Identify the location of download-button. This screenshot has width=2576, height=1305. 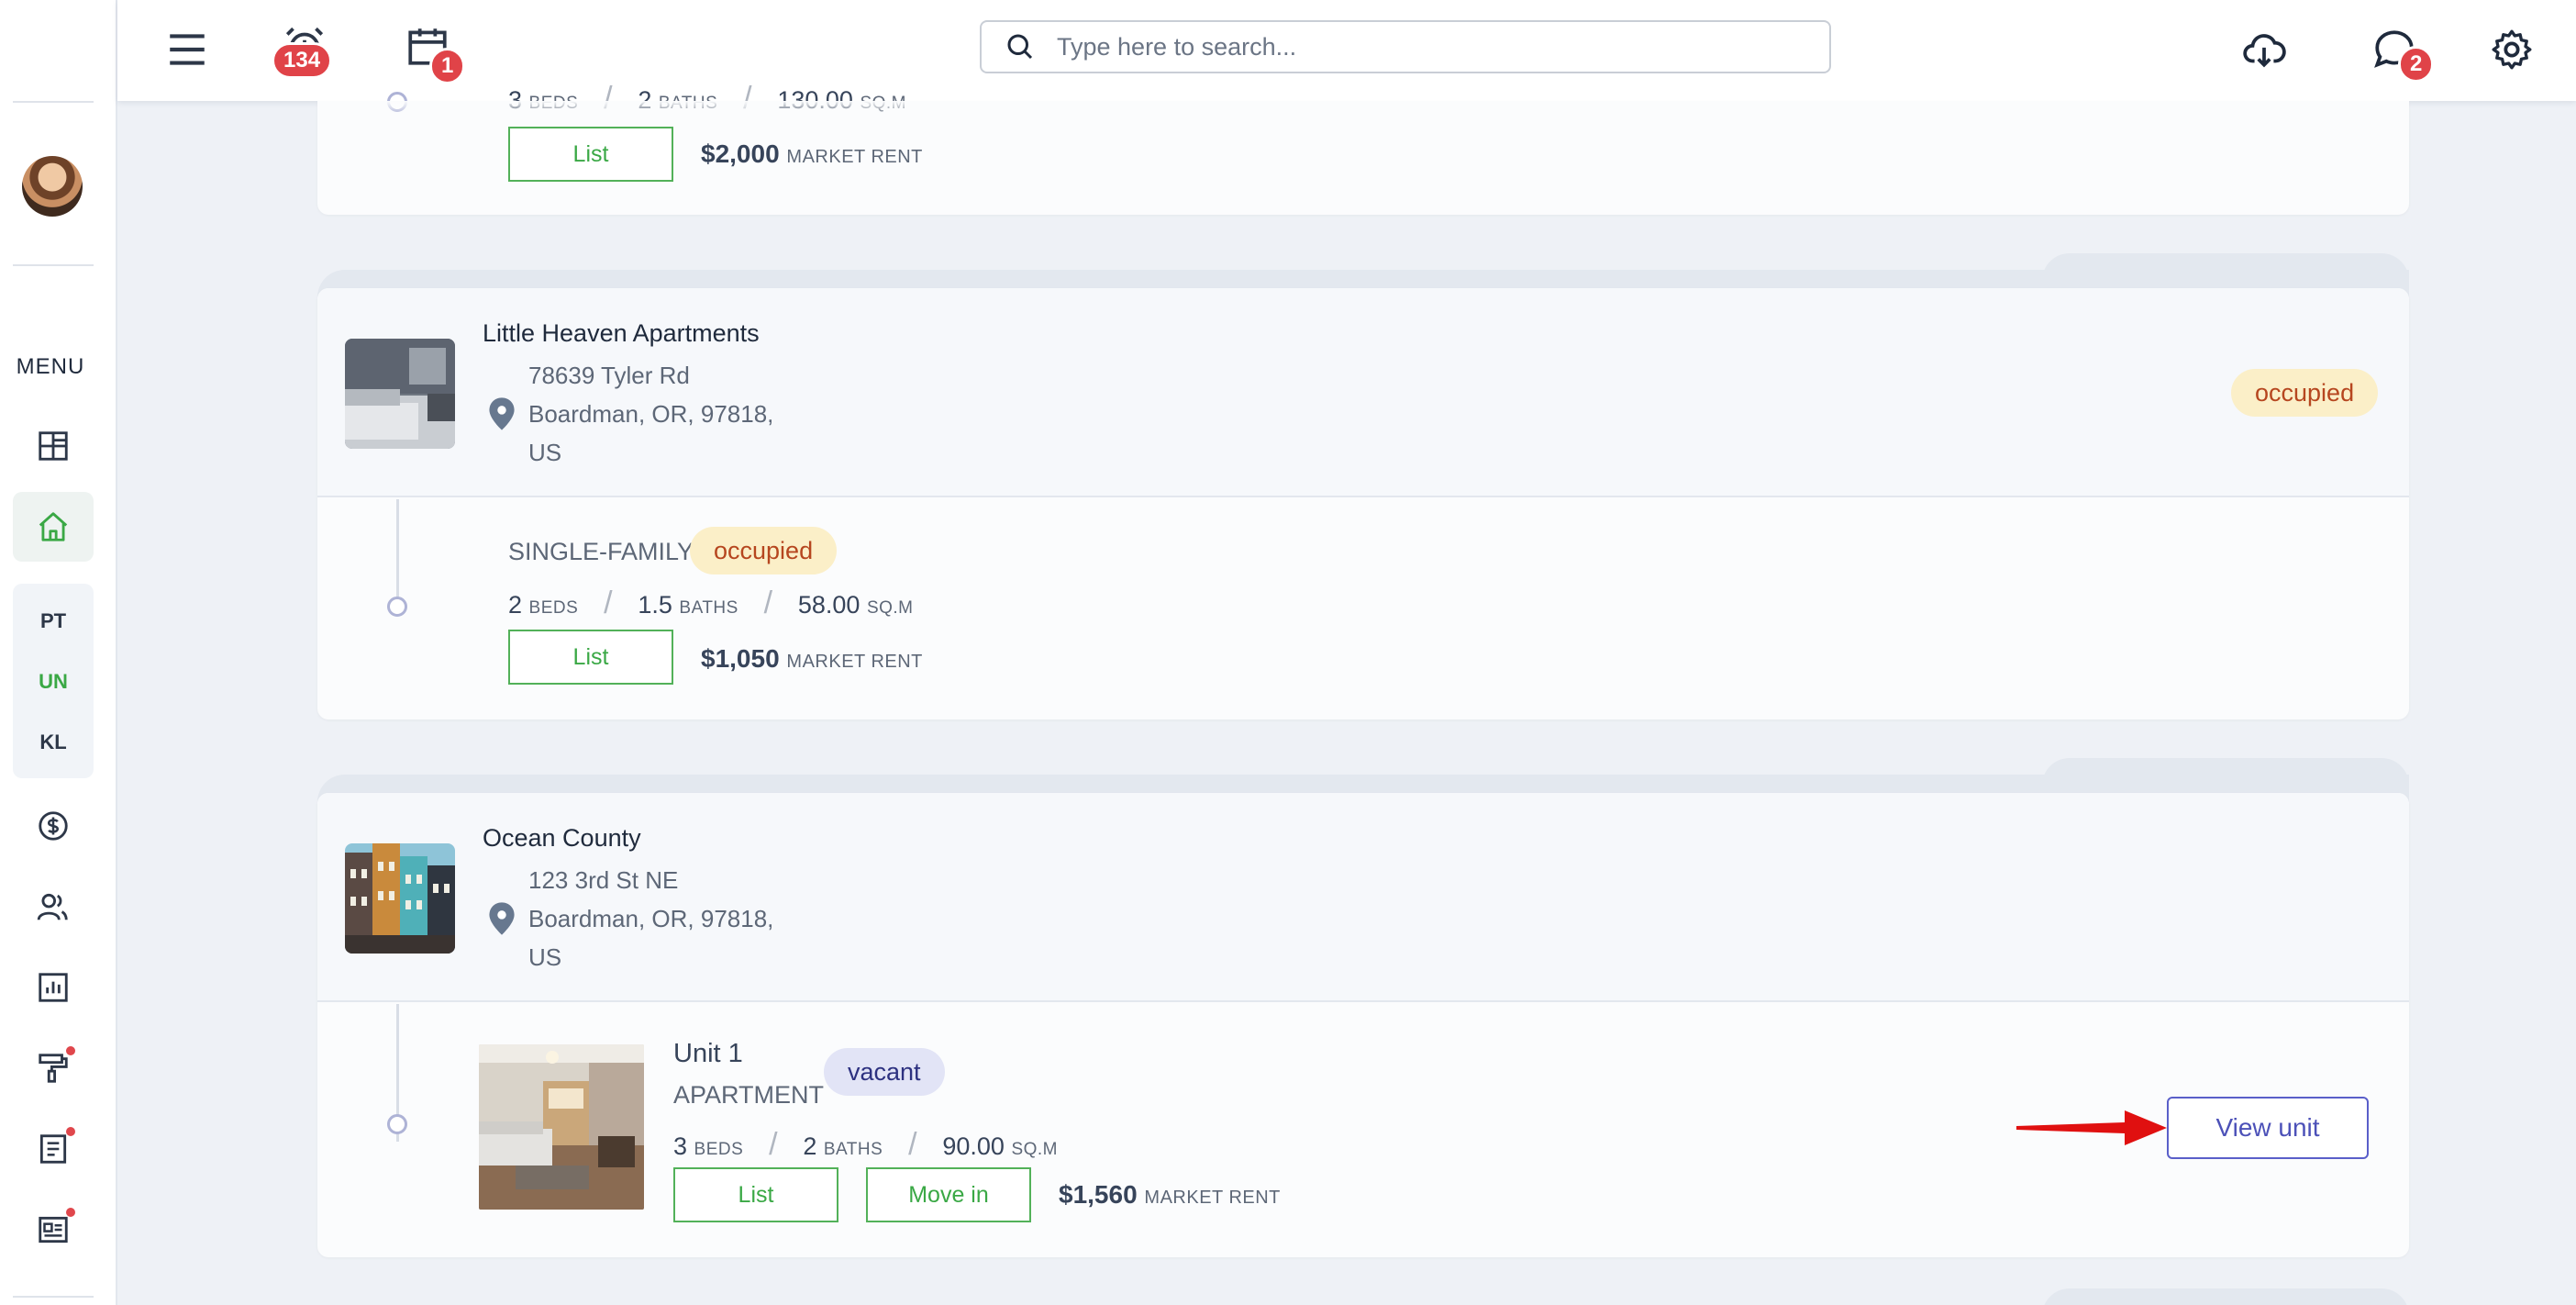
(2264, 49).